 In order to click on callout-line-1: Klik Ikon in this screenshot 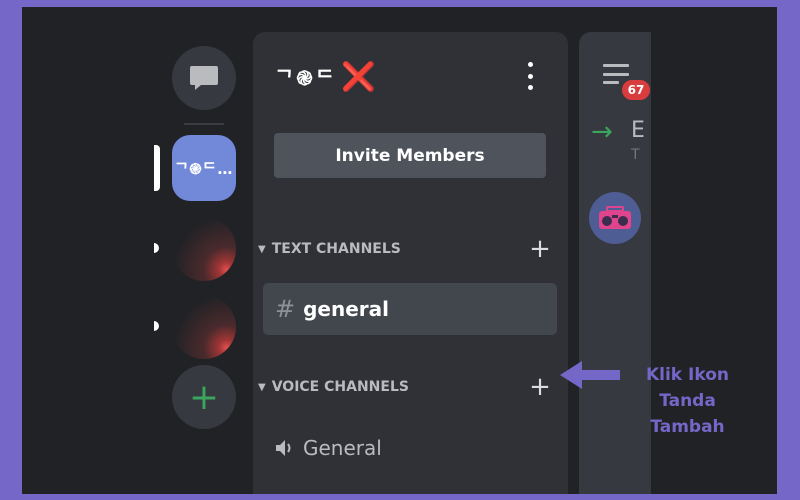, I will do `click(687, 375)`.